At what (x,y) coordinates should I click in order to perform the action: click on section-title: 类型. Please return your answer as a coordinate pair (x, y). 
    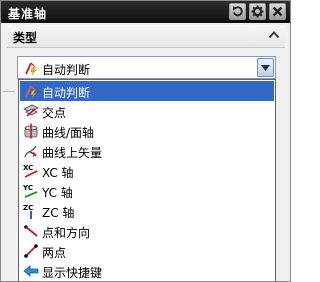
    Looking at the image, I should click on (25, 38).